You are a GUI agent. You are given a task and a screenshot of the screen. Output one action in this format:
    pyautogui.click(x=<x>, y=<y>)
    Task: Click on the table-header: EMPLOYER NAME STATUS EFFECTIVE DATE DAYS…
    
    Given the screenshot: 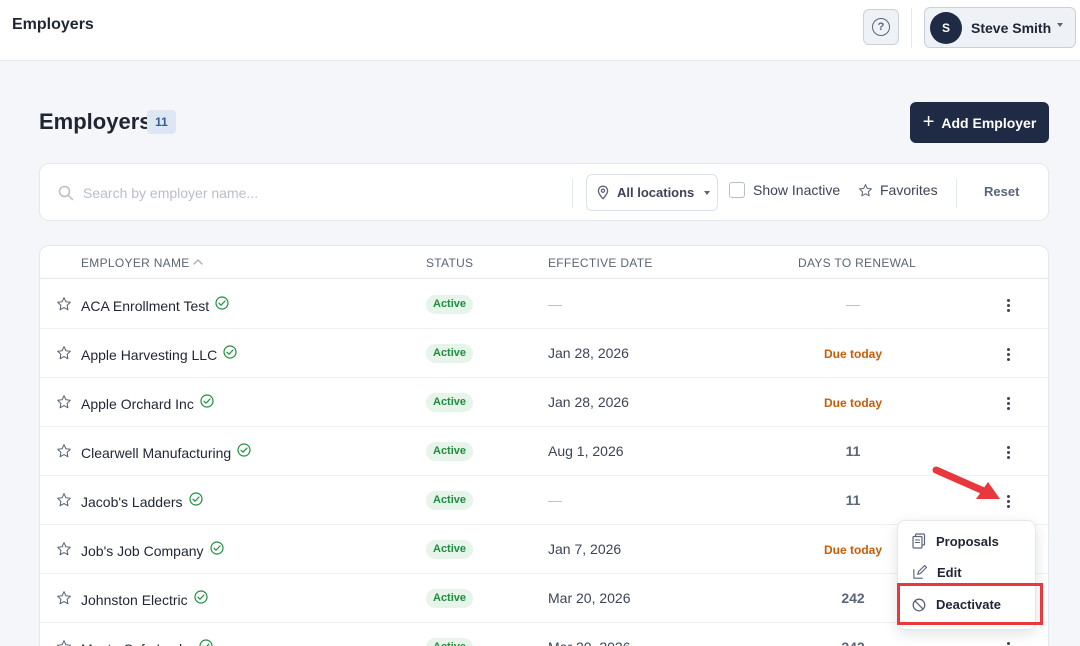 What is the action you would take?
    pyautogui.click(x=544, y=262)
    